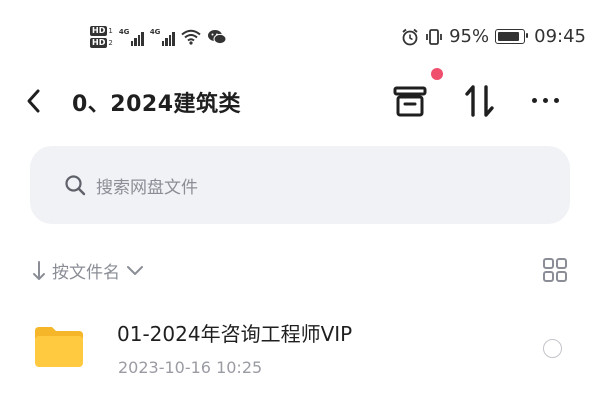 The image size is (600, 400). What do you see at coordinates (190, 367) in the screenshot?
I see `file-date: 2023-10-16 10:25` at bounding box center [190, 367].